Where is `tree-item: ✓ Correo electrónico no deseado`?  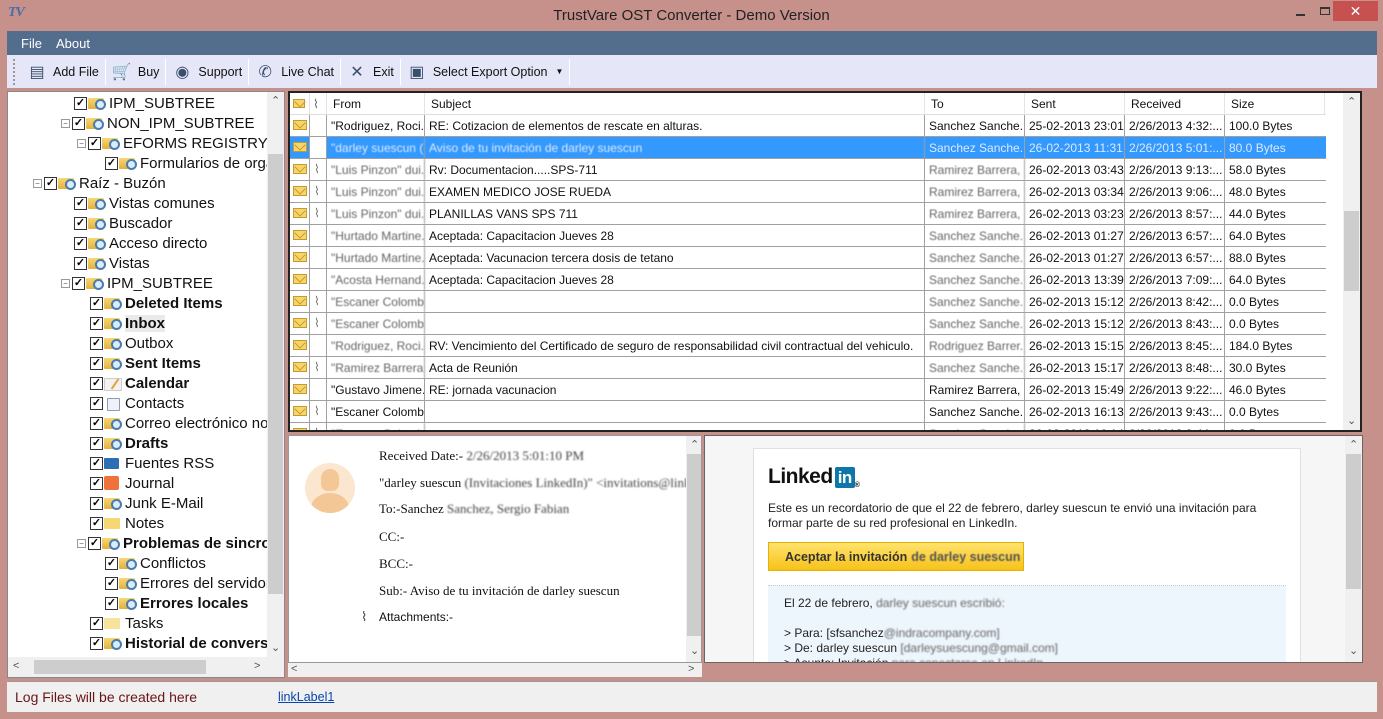
tree-item: ✓ Correo electrónico no deseado is located at coordinates (187, 423).